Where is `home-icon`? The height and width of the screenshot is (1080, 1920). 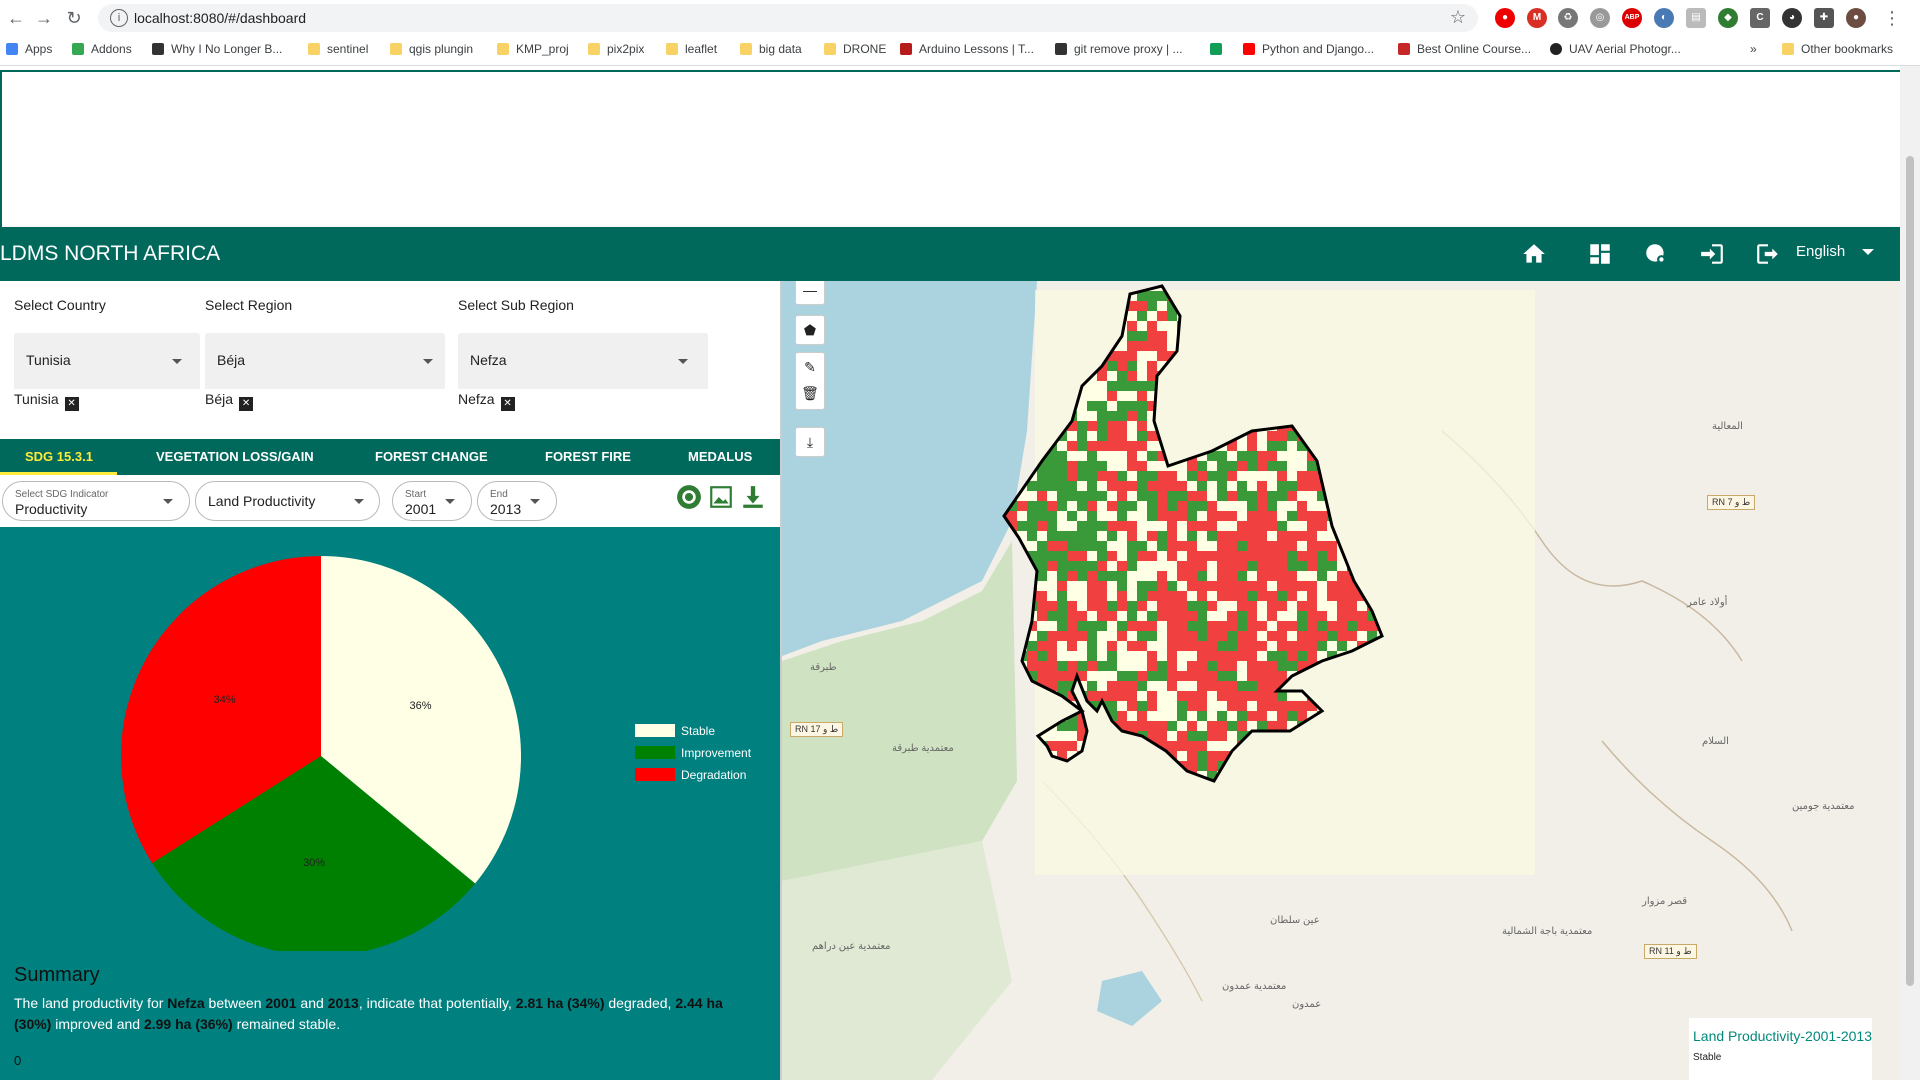 home-icon is located at coordinates (1534, 254).